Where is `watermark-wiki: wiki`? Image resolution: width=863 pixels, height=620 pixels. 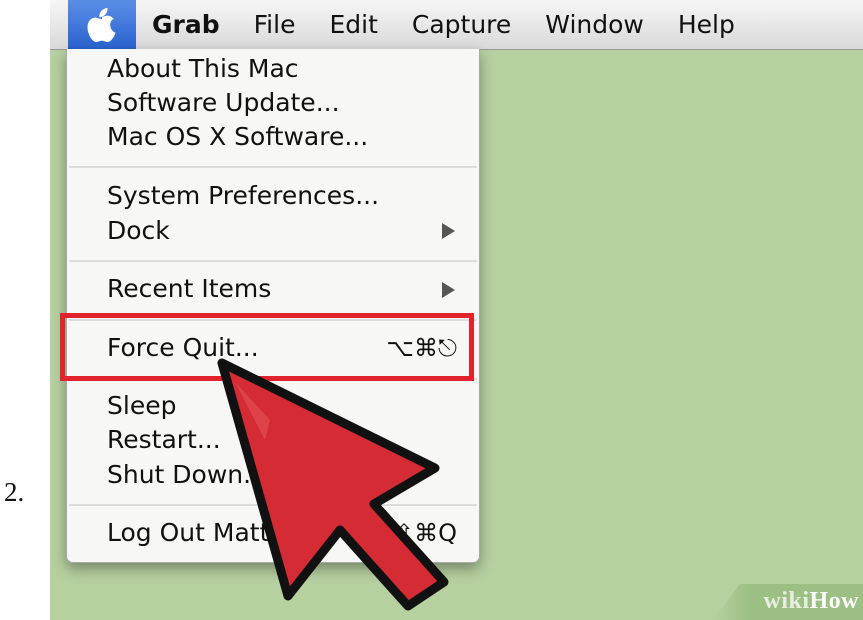
watermark-wiki: wiki is located at coordinates (786, 601).